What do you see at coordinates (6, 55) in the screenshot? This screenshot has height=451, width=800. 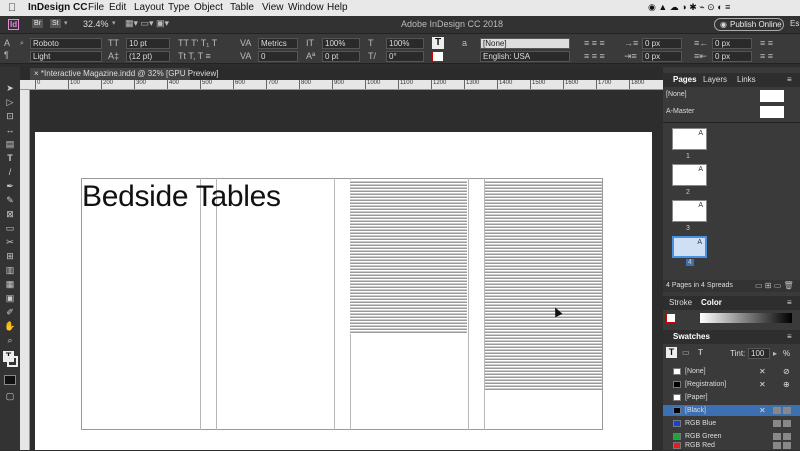 I see `paragraph-mode-icon: ¶` at bounding box center [6, 55].